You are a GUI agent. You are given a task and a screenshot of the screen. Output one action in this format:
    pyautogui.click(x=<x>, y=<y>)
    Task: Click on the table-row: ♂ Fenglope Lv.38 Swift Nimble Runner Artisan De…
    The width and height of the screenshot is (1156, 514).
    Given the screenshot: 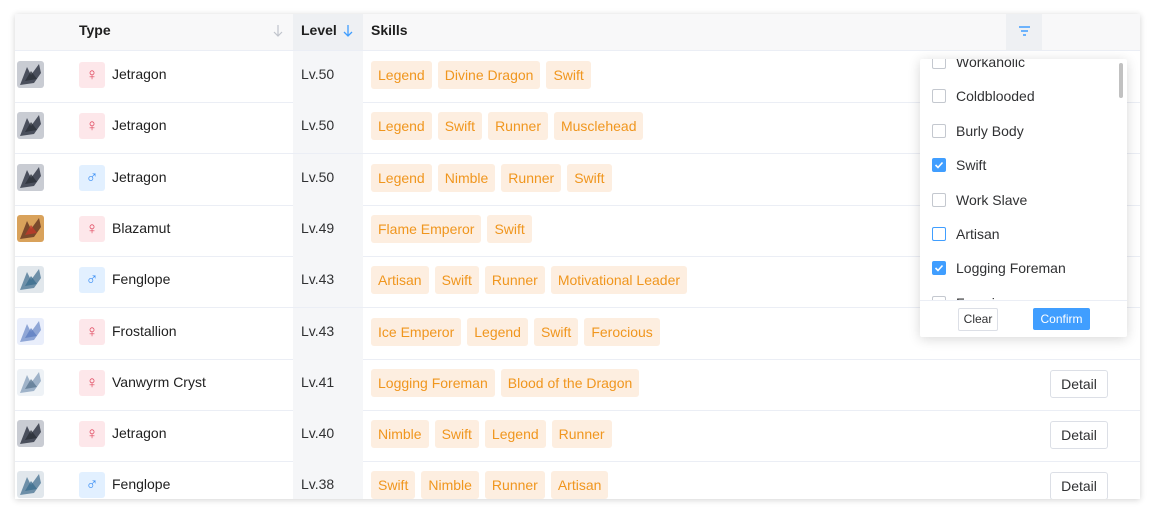 What is the action you would take?
    pyautogui.click(x=577, y=480)
    